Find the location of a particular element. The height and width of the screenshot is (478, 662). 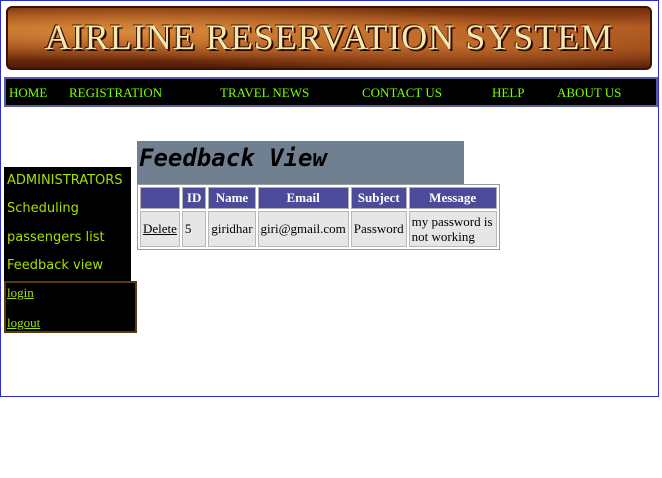

sidebar-item-feedback-view: Feedback view is located at coordinates (55, 265).